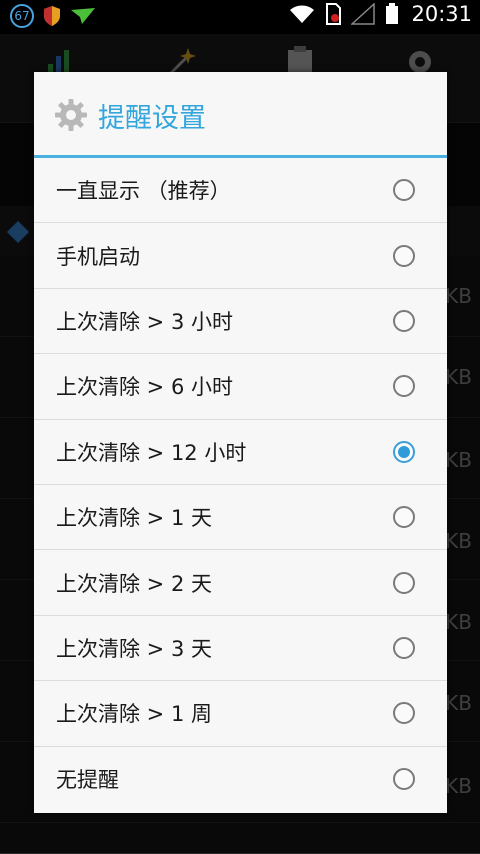 The height and width of the screenshot is (854, 480). What do you see at coordinates (240, 17) in the screenshot?
I see `status-bar: 67 20:31` at bounding box center [240, 17].